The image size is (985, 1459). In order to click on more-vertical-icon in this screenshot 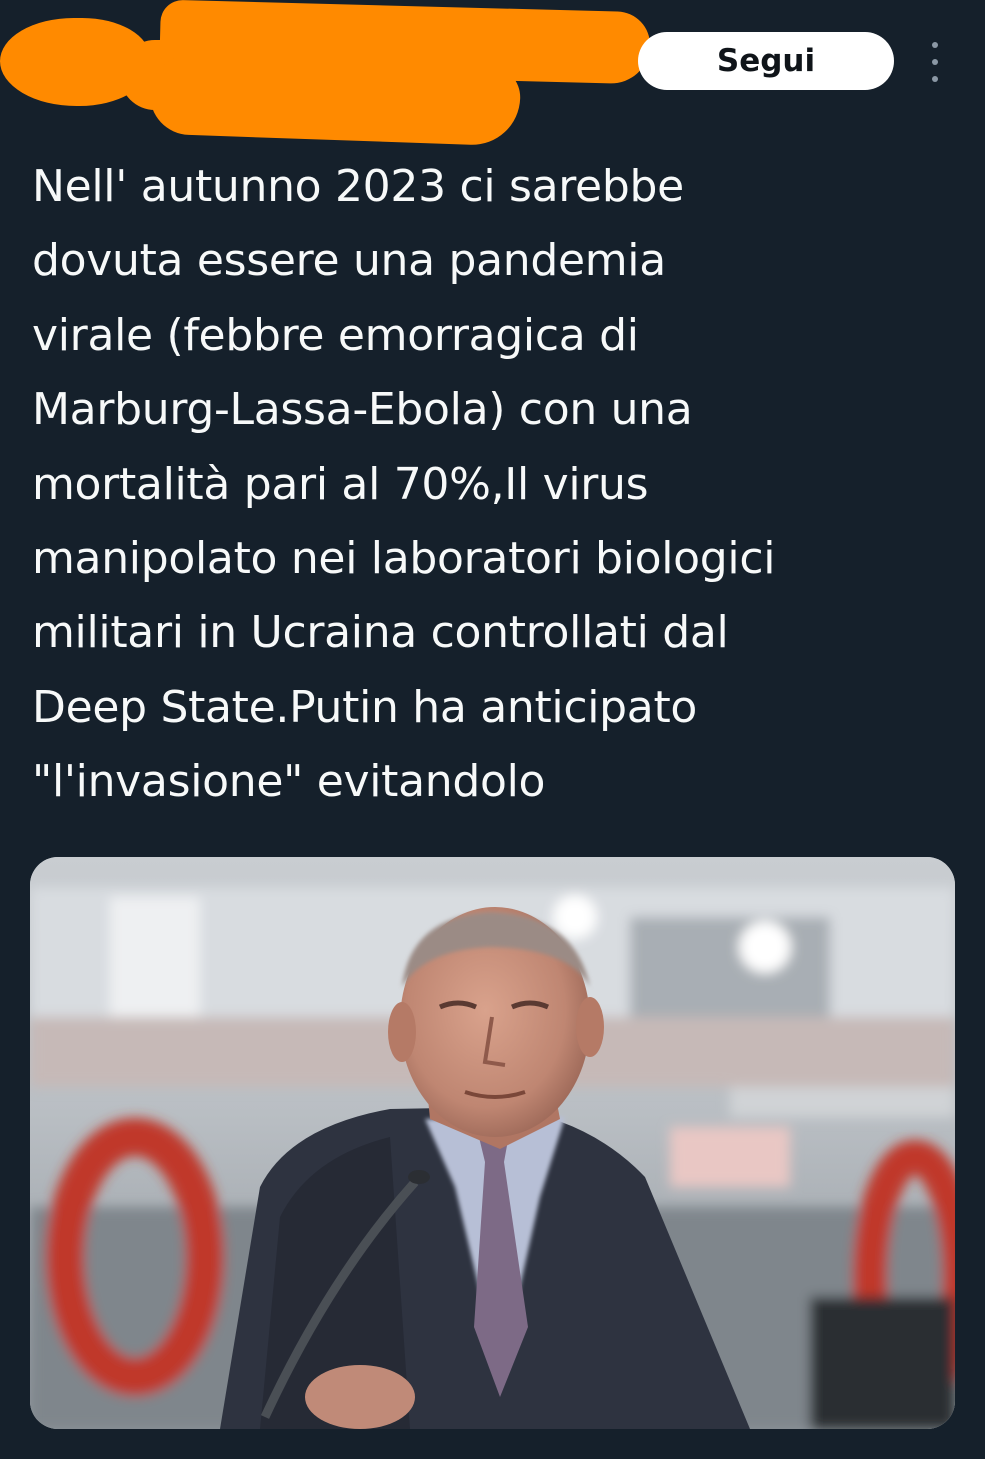, I will do `click(935, 62)`.